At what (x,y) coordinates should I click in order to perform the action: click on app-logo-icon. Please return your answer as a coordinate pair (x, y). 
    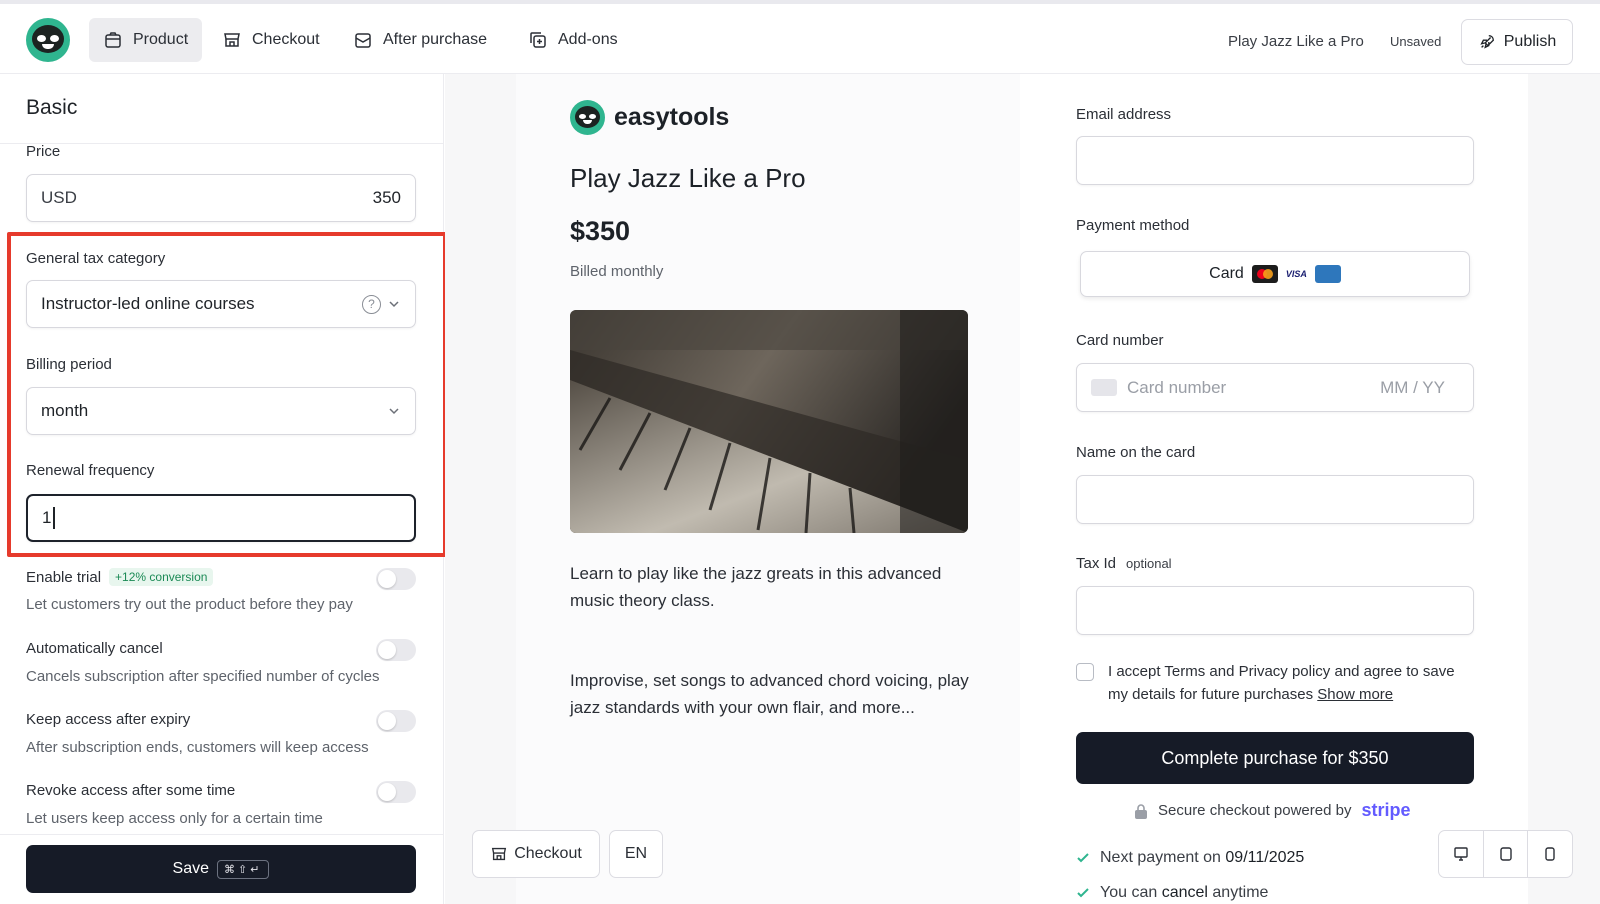
    Looking at the image, I should click on (48, 40).